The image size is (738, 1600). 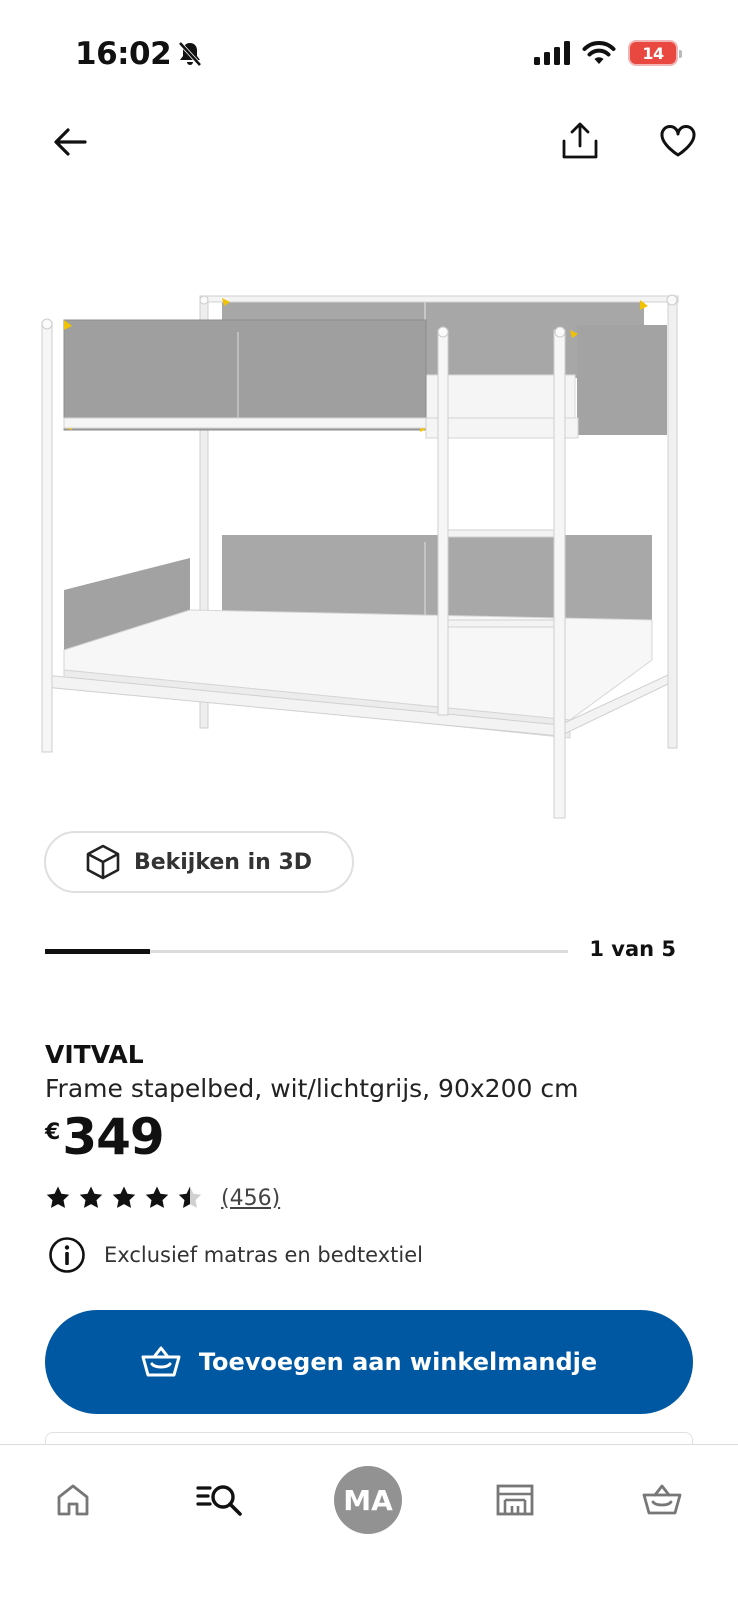 I want to click on bottom-tab-bar: MA, so click(x=369, y=1522).